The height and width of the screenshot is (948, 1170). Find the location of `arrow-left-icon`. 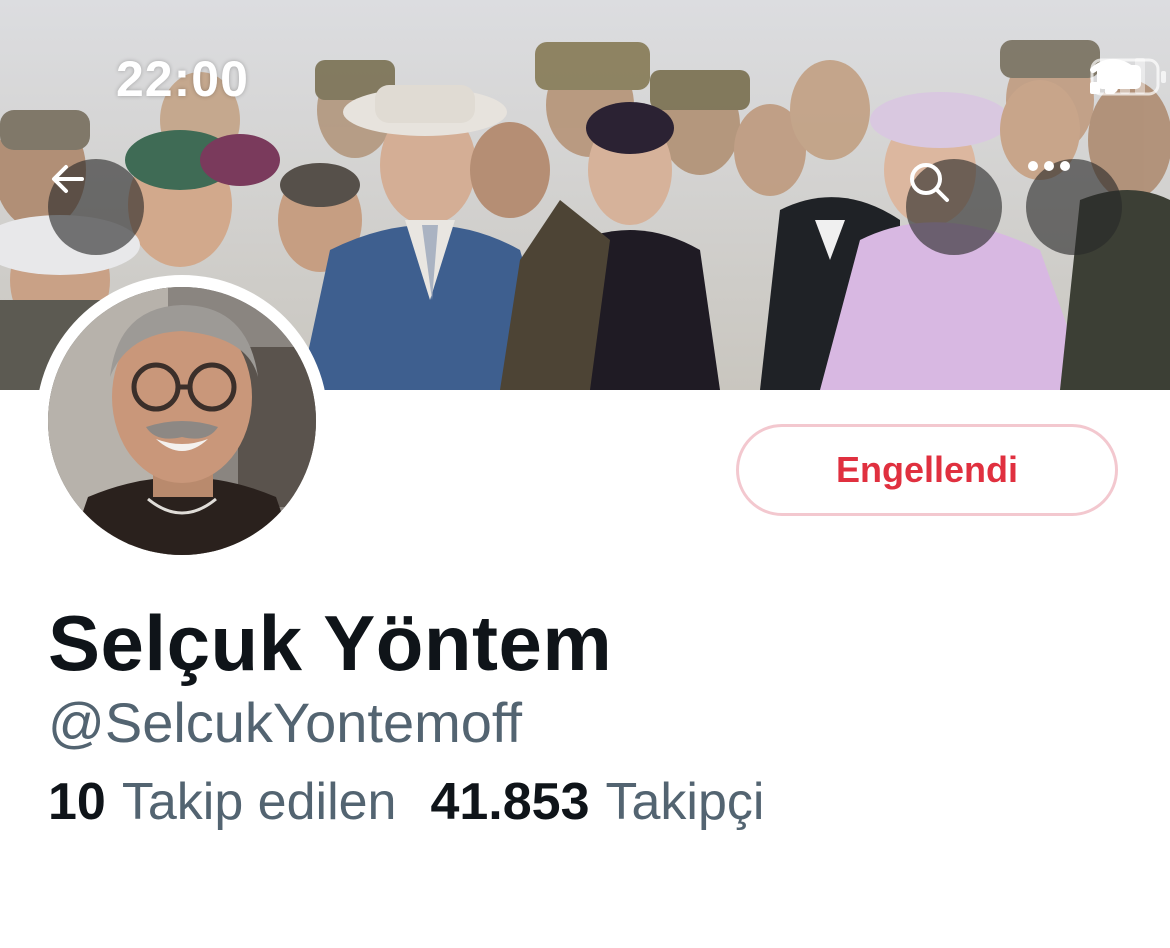

arrow-left-icon is located at coordinates (68, 179).